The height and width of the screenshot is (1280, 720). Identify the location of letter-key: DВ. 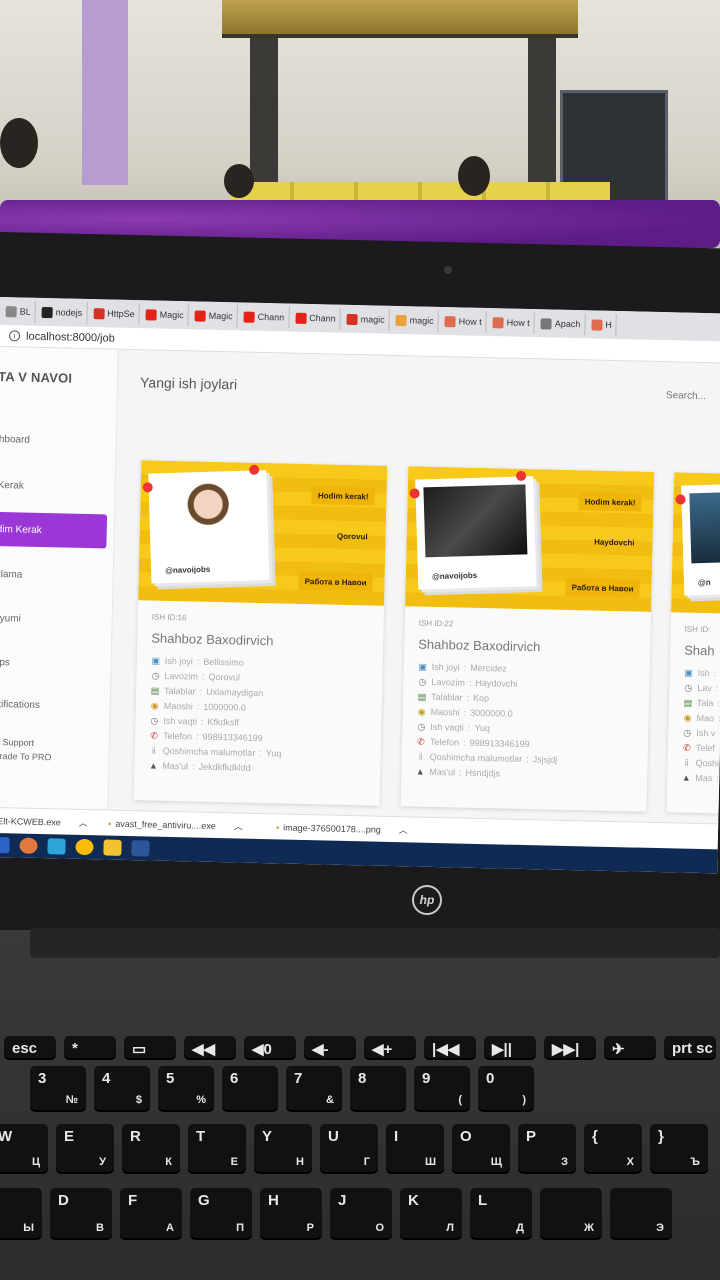
(81, 1213).